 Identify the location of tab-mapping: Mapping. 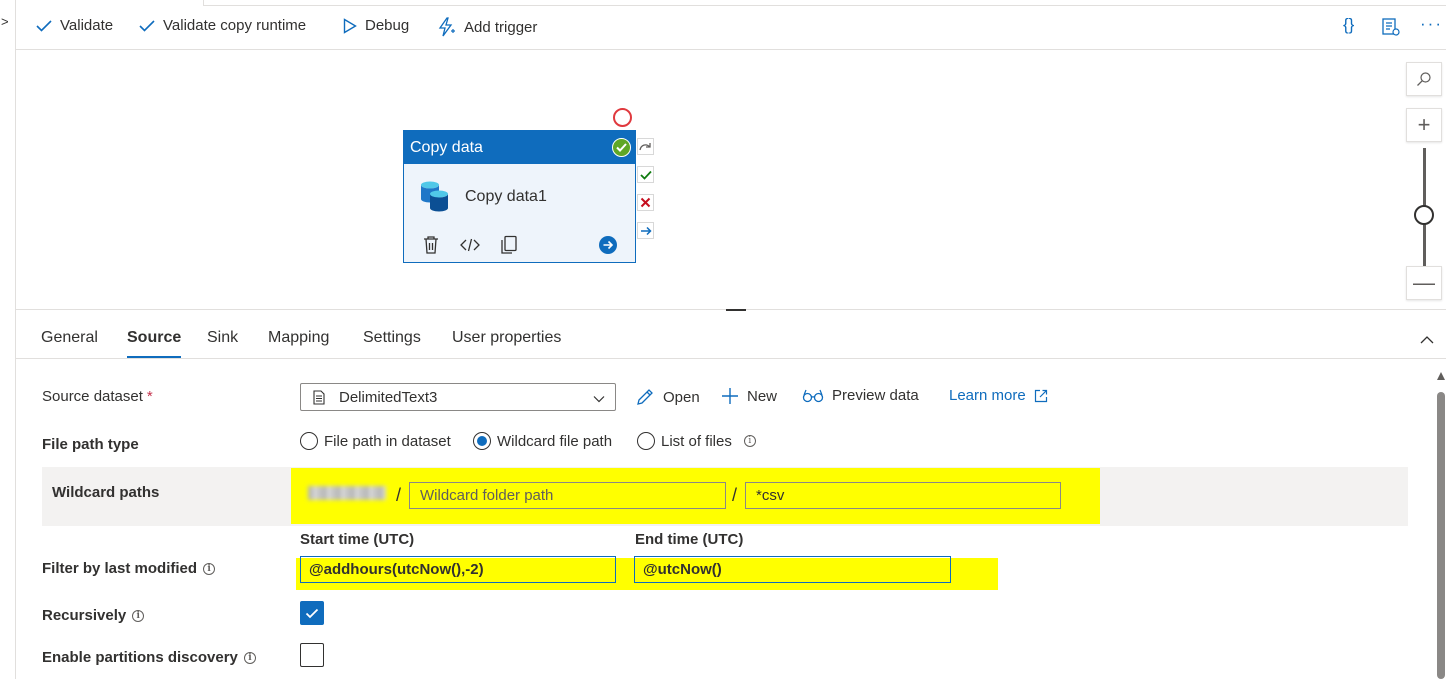
(298, 338).